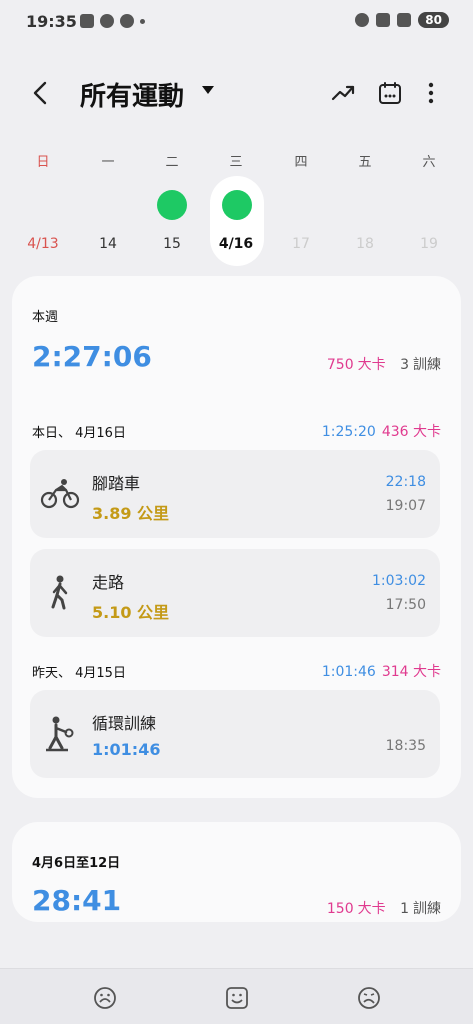 The width and height of the screenshot is (473, 1024). I want to click on gallery-notification-icon, so click(87, 21).